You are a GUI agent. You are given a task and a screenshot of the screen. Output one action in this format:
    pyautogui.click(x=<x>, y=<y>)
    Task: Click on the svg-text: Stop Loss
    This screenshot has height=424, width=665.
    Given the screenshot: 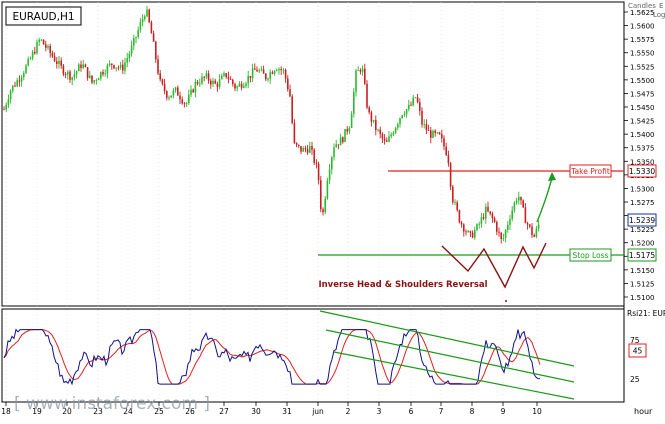 What is the action you would take?
    pyautogui.click(x=591, y=255)
    